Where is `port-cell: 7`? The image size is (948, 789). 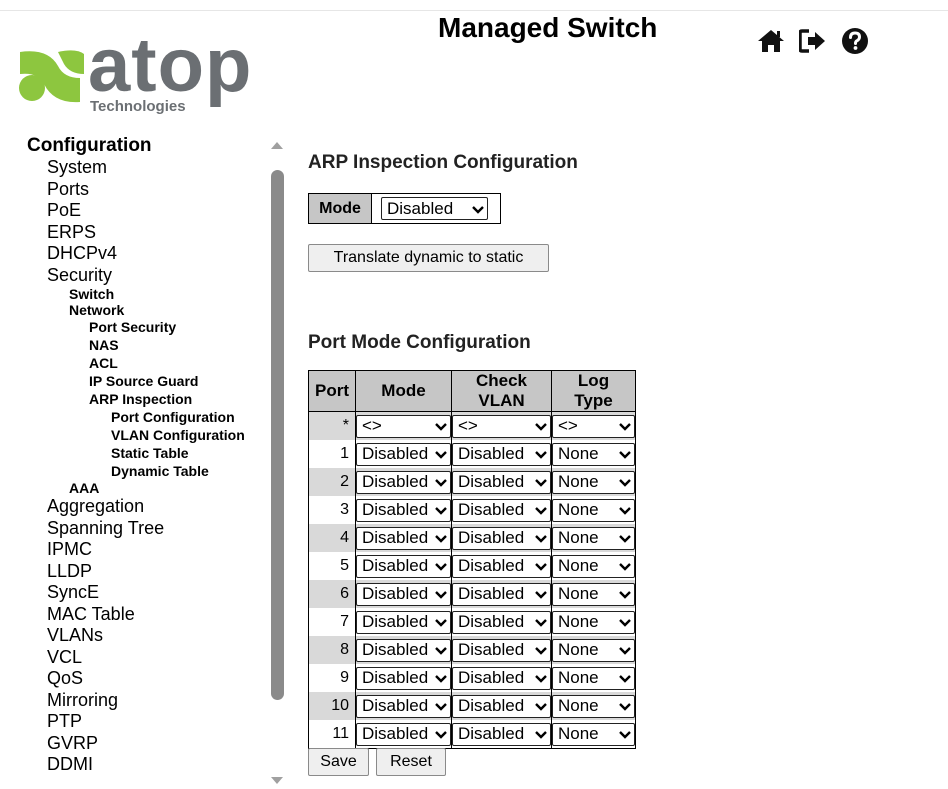
port-cell: 7 is located at coordinates (332, 622).